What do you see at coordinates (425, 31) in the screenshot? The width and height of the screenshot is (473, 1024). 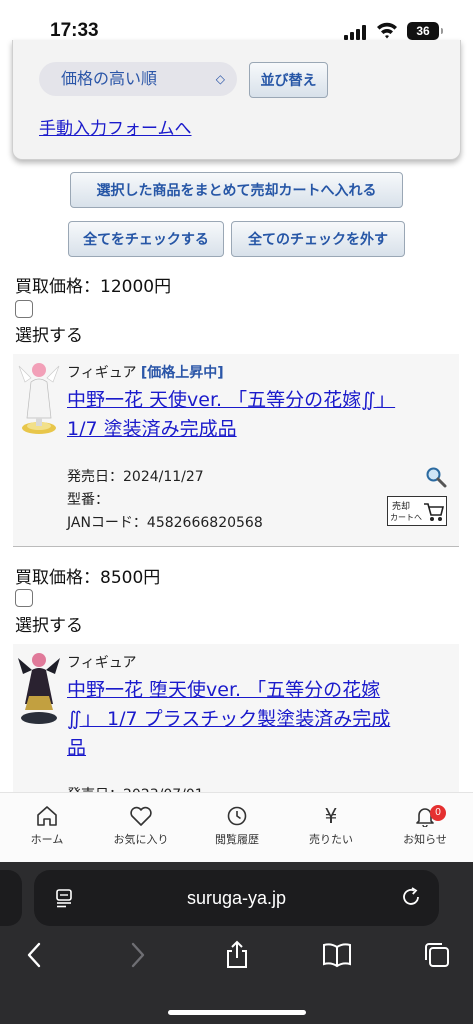 I see `battery-icon: 36` at bounding box center [425, 31].